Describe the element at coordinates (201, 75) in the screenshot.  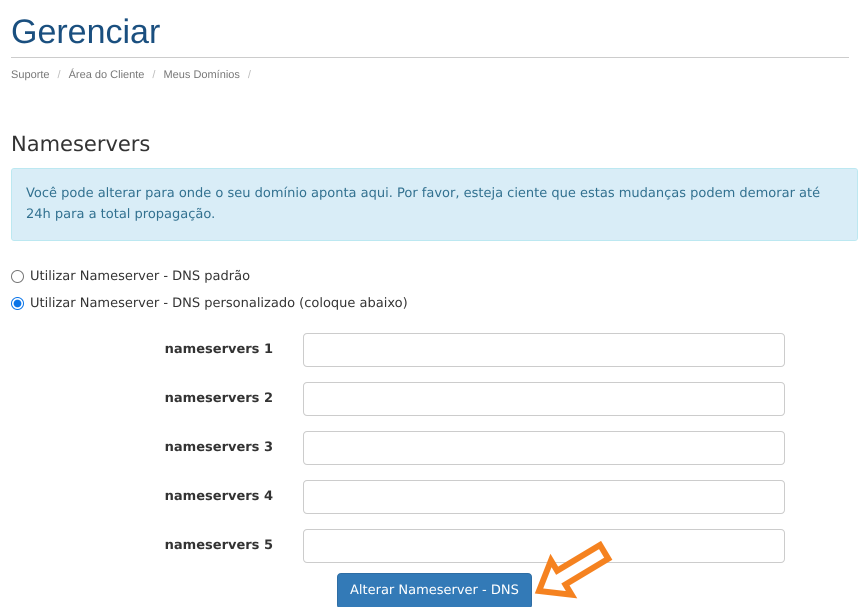
I see `breadcrumb-link: Meus Domínios` at that location.